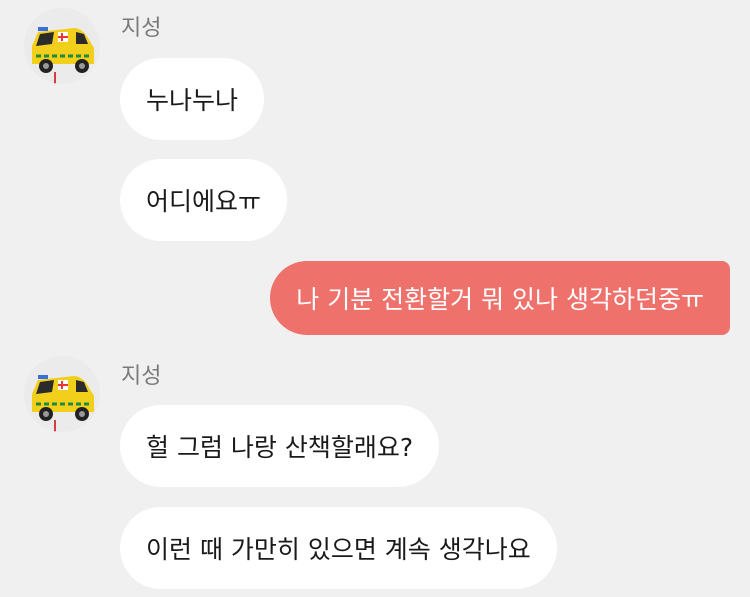  Describe the element at coordinates (280, 446) in the screenshot. I see `message-bubble: 헐 그럼 나랑 산책할래요?` at that location.